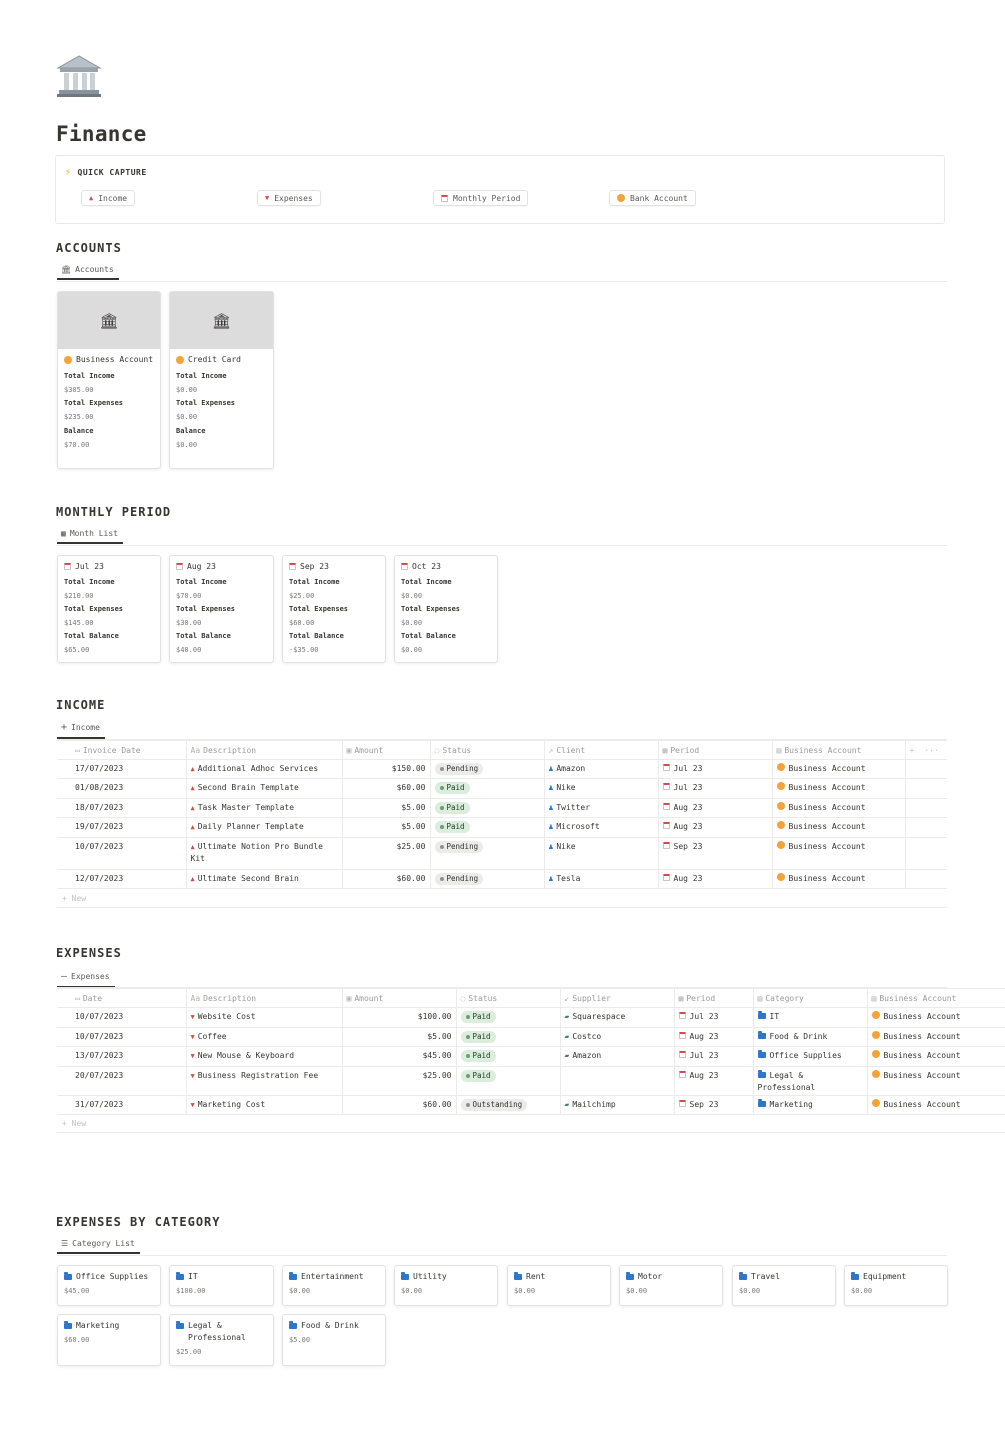 This screenshot has width=1005, height=1449. Describe the element at coordinates (122, 750) in the screenshot. I see `column-header: ▭ Invoice Date` at that location.